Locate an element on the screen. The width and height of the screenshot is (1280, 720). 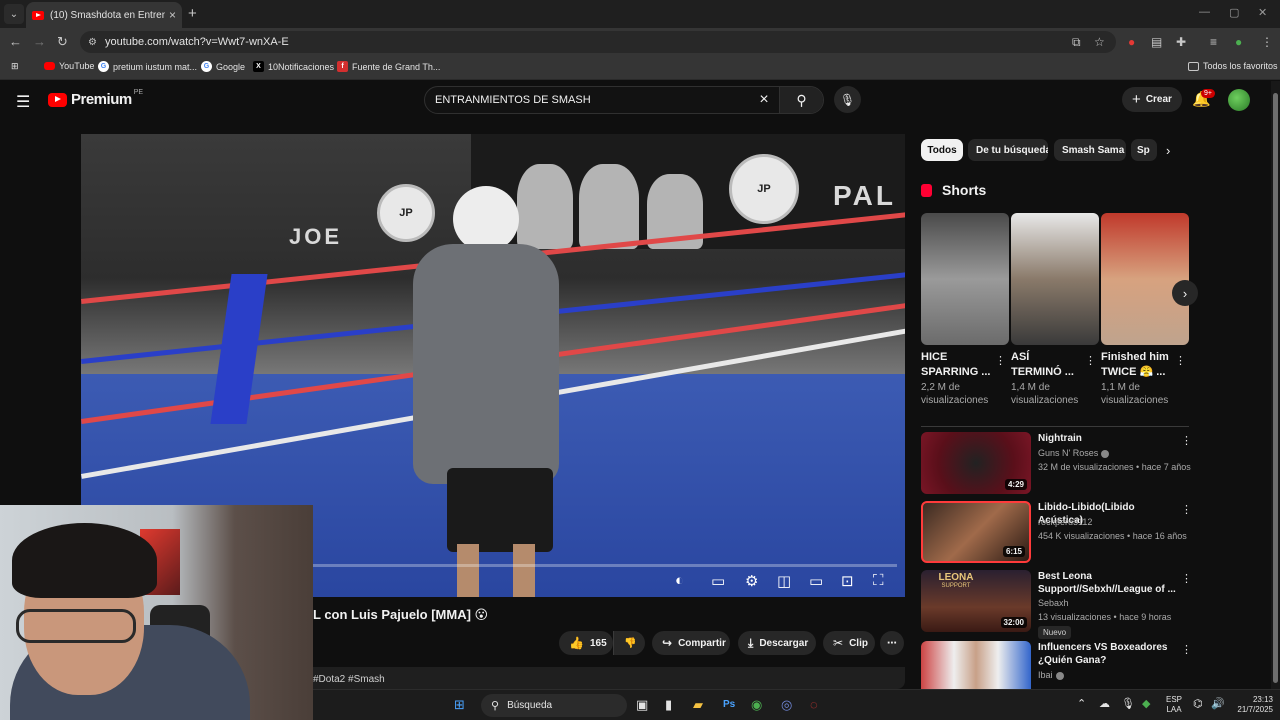
chip-more: Sp is located at coordinates (1144, 150).